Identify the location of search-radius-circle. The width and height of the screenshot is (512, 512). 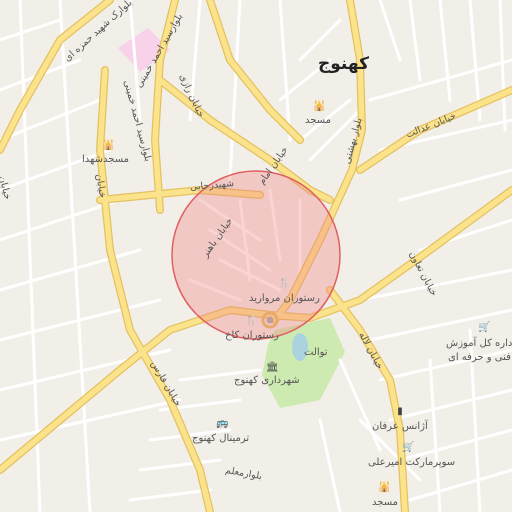
(256, 255).